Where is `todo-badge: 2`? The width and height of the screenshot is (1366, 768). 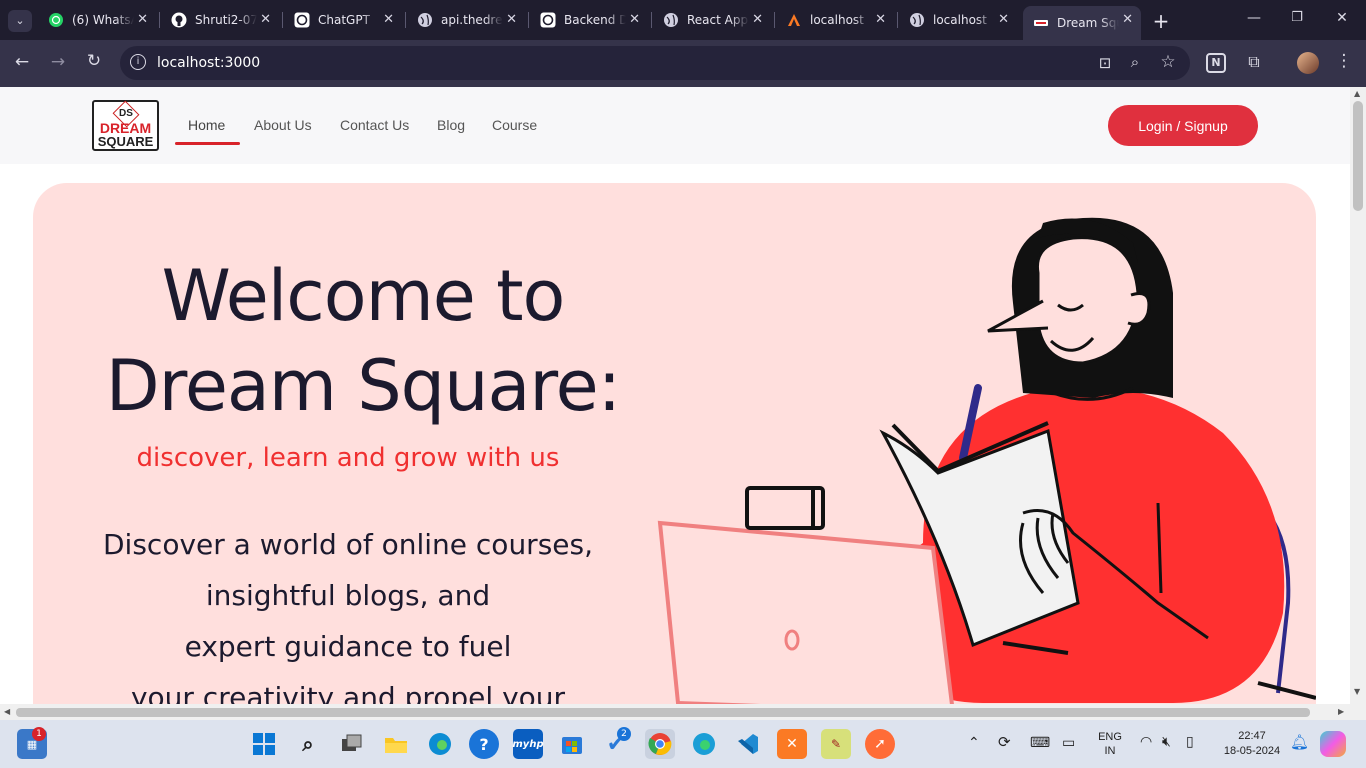 todo-badge: 2 is located at coordinates (624, 734).